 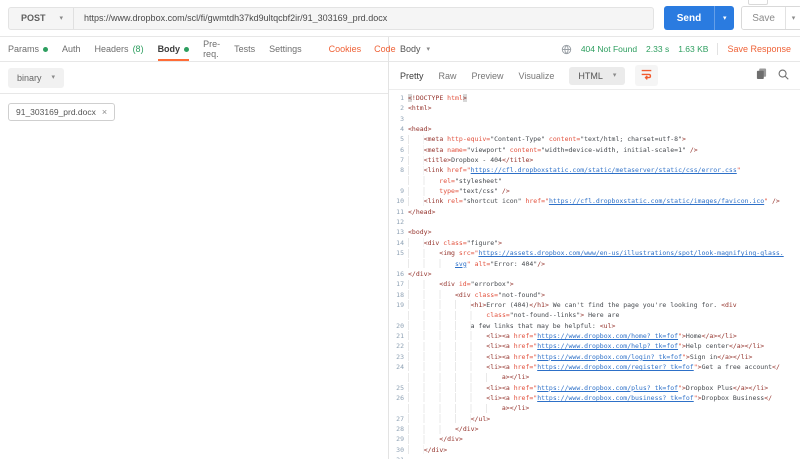 I want to click on status-badge: 404 Not Found, so click(x=609, y=49).